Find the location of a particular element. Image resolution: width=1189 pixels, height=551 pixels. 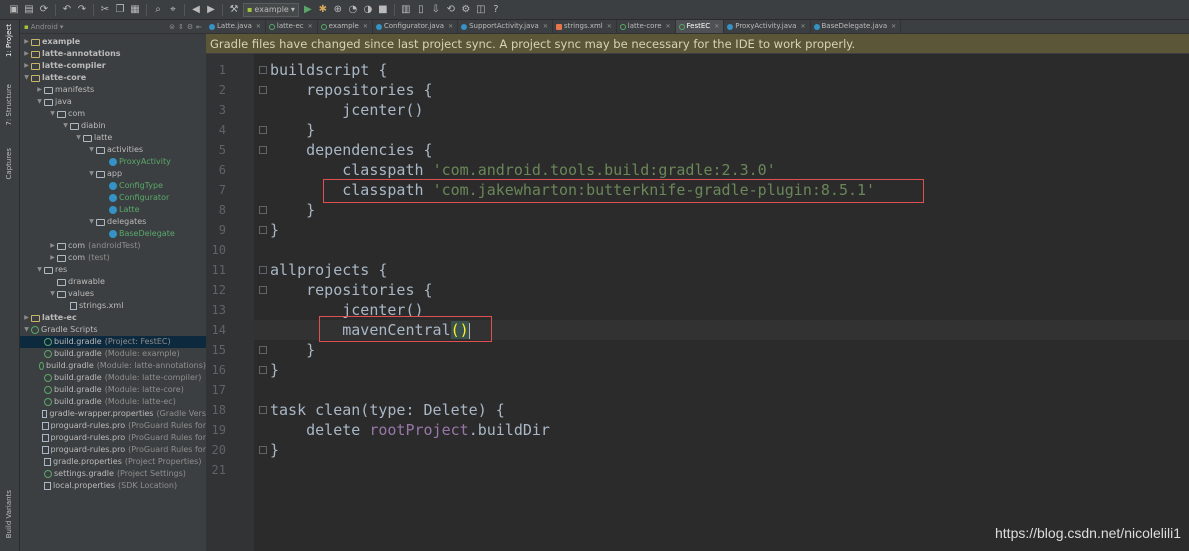

editor-tab: latte-ec ✕ is located at coordinates (292, 26).